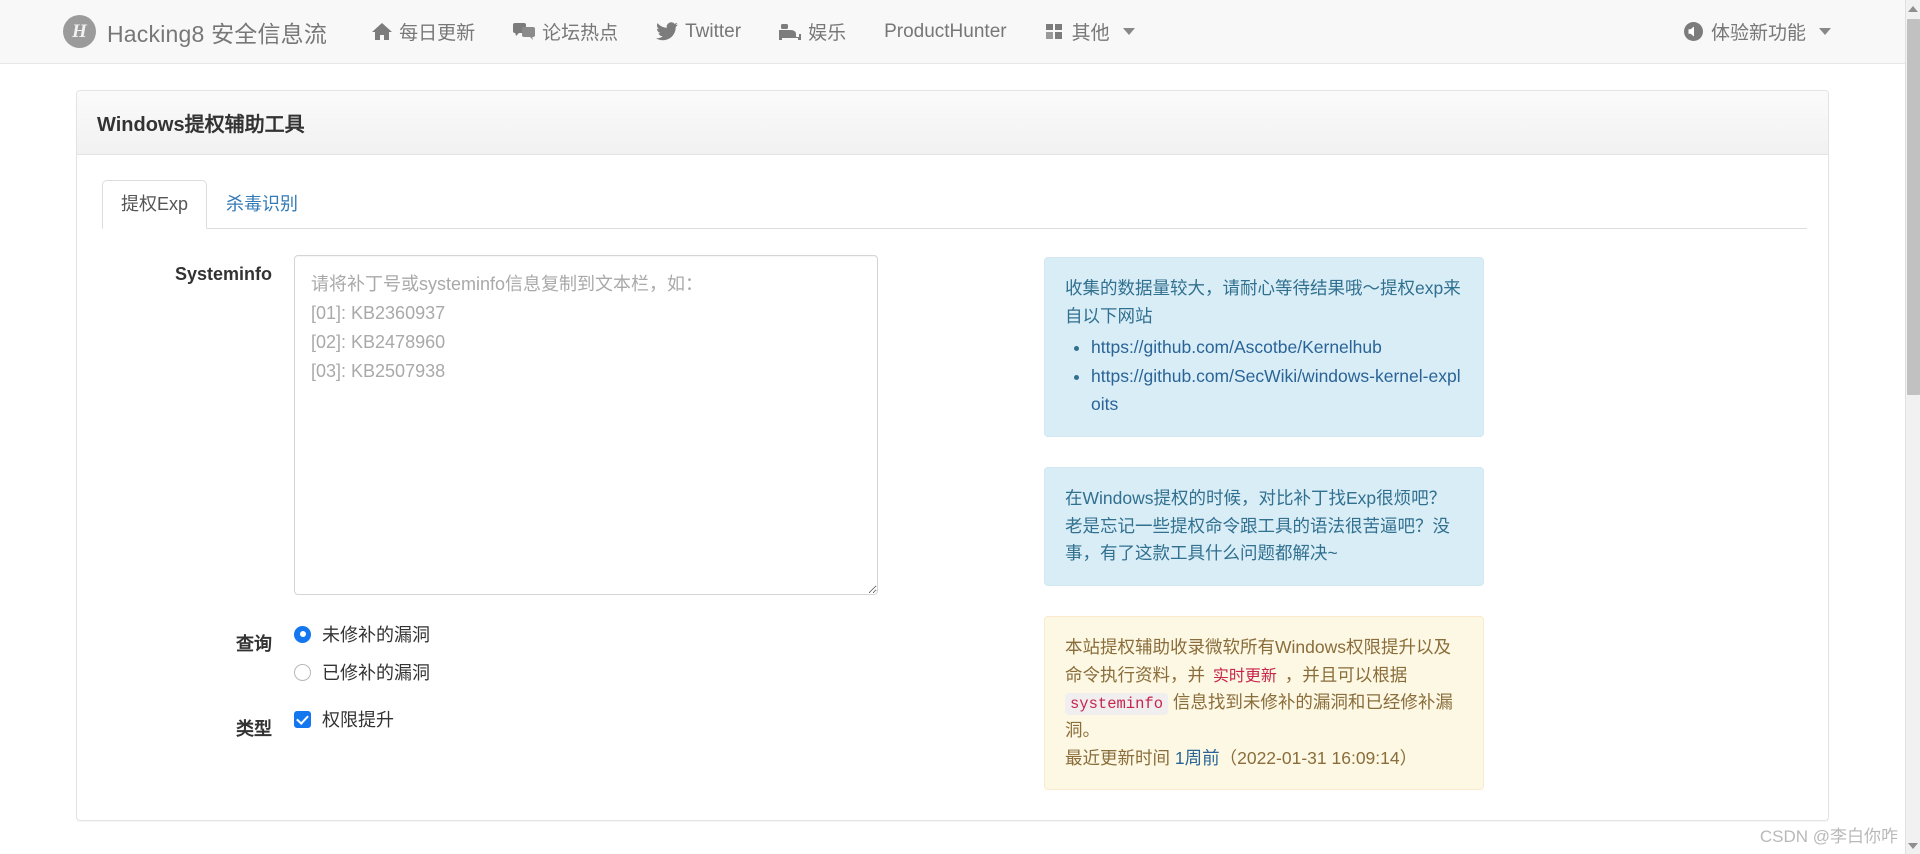 The image size is (1920, 854). I want to click on panel-header: Windows提权辅助工具, so click(952, 123).